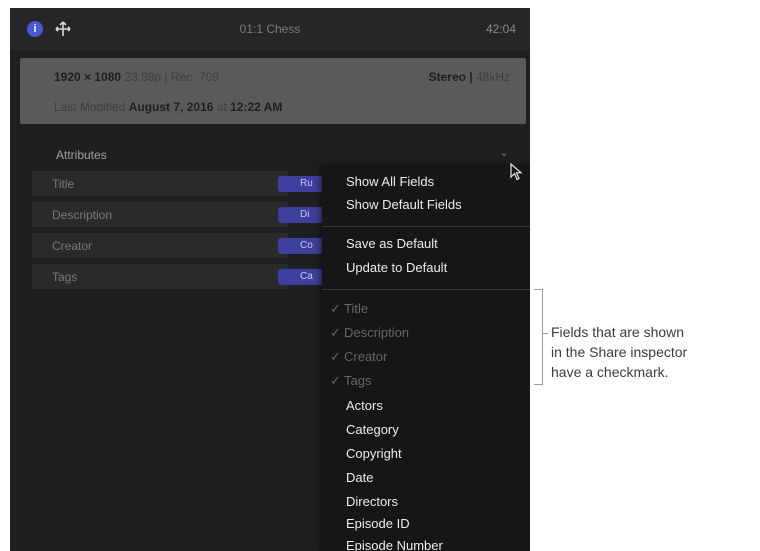 The image size is (760, 551). I want to click on frame-rate-text: 23.98p | Rec. 709, so click(171, 77).